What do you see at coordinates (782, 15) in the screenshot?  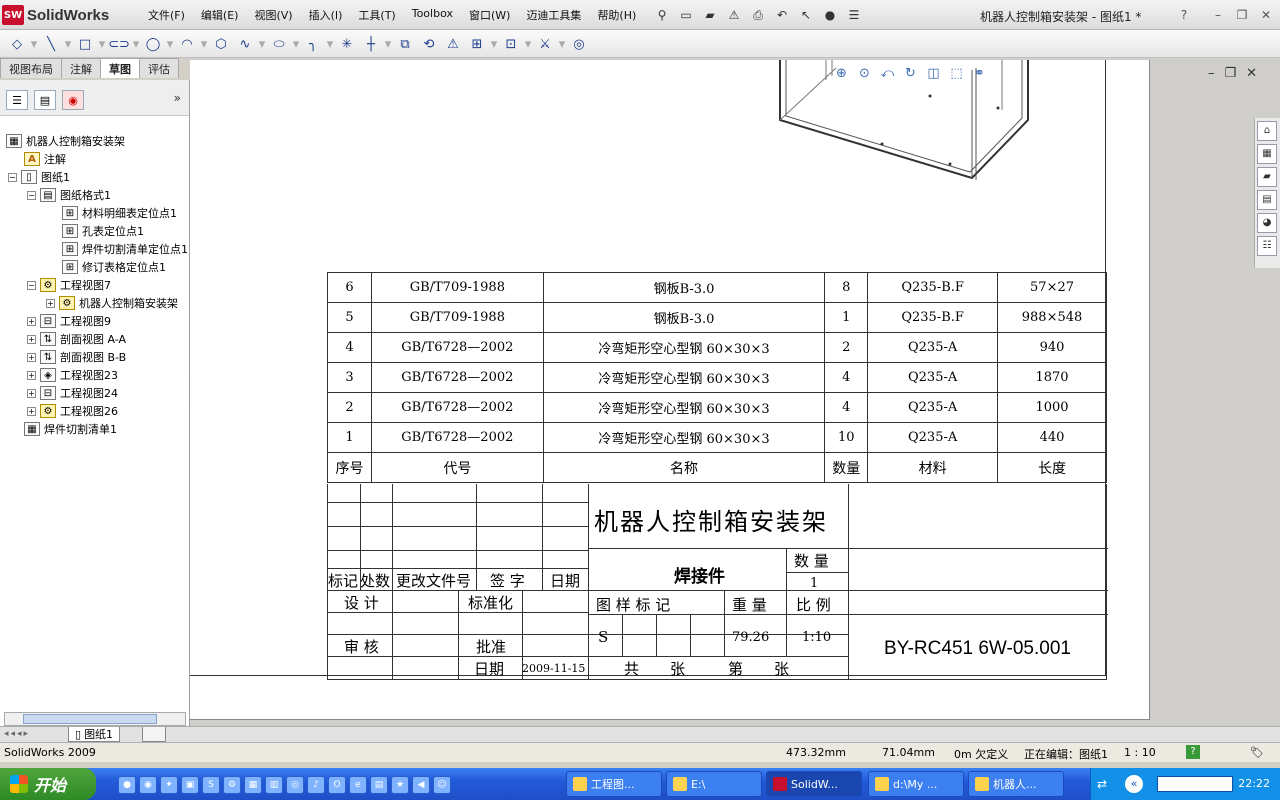 I see `undo-icon: ↶` at bounding box center [782, 15].